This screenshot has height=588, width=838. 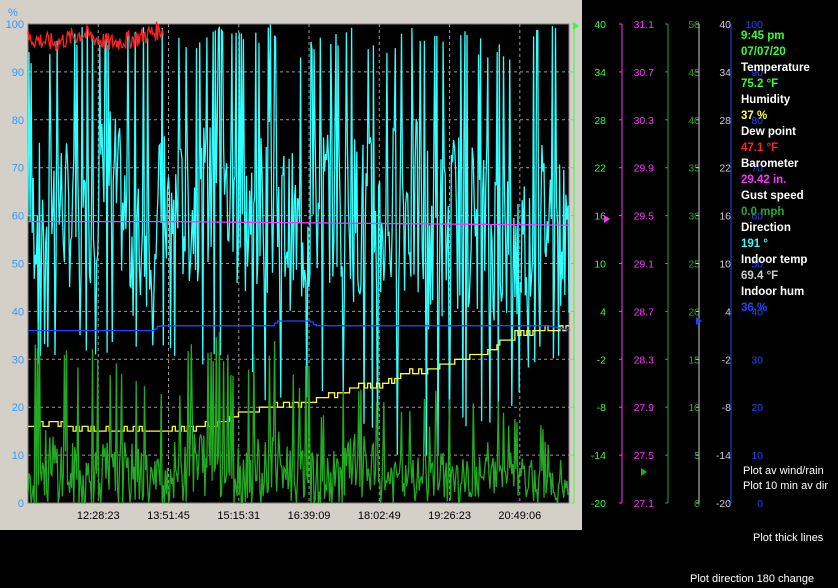 What do you see at coordinates (757, 456) in the screenshot?
I see `y-tick-label-indoor_hum: 10` at bounding box center [757, 456].